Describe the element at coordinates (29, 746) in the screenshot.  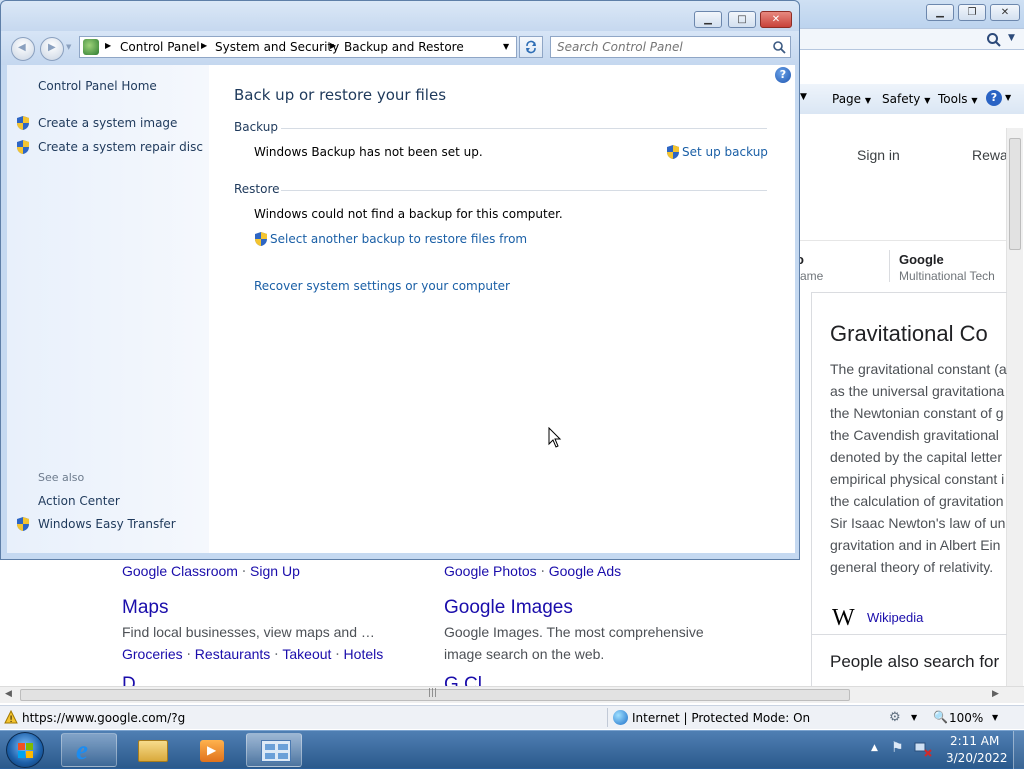
I see `windows-logo-green` at that location.